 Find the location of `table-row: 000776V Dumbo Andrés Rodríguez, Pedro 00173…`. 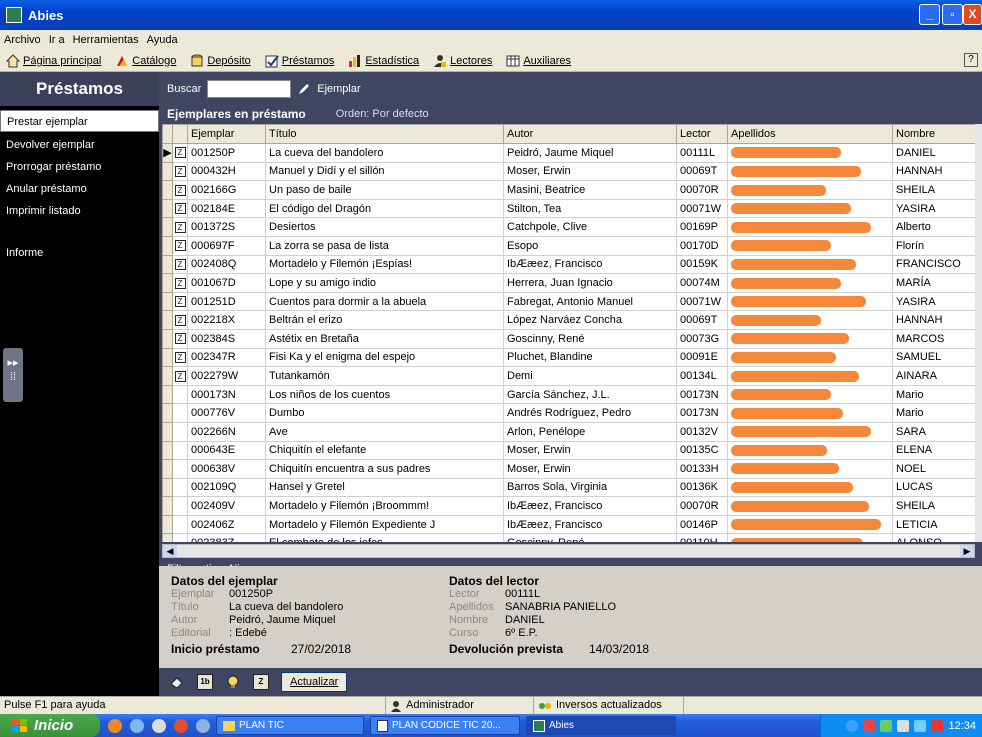

table-row: 000776V Dumbo Andrés Rodríguez, Pedro 00173… is located at coordinates (568, 413).